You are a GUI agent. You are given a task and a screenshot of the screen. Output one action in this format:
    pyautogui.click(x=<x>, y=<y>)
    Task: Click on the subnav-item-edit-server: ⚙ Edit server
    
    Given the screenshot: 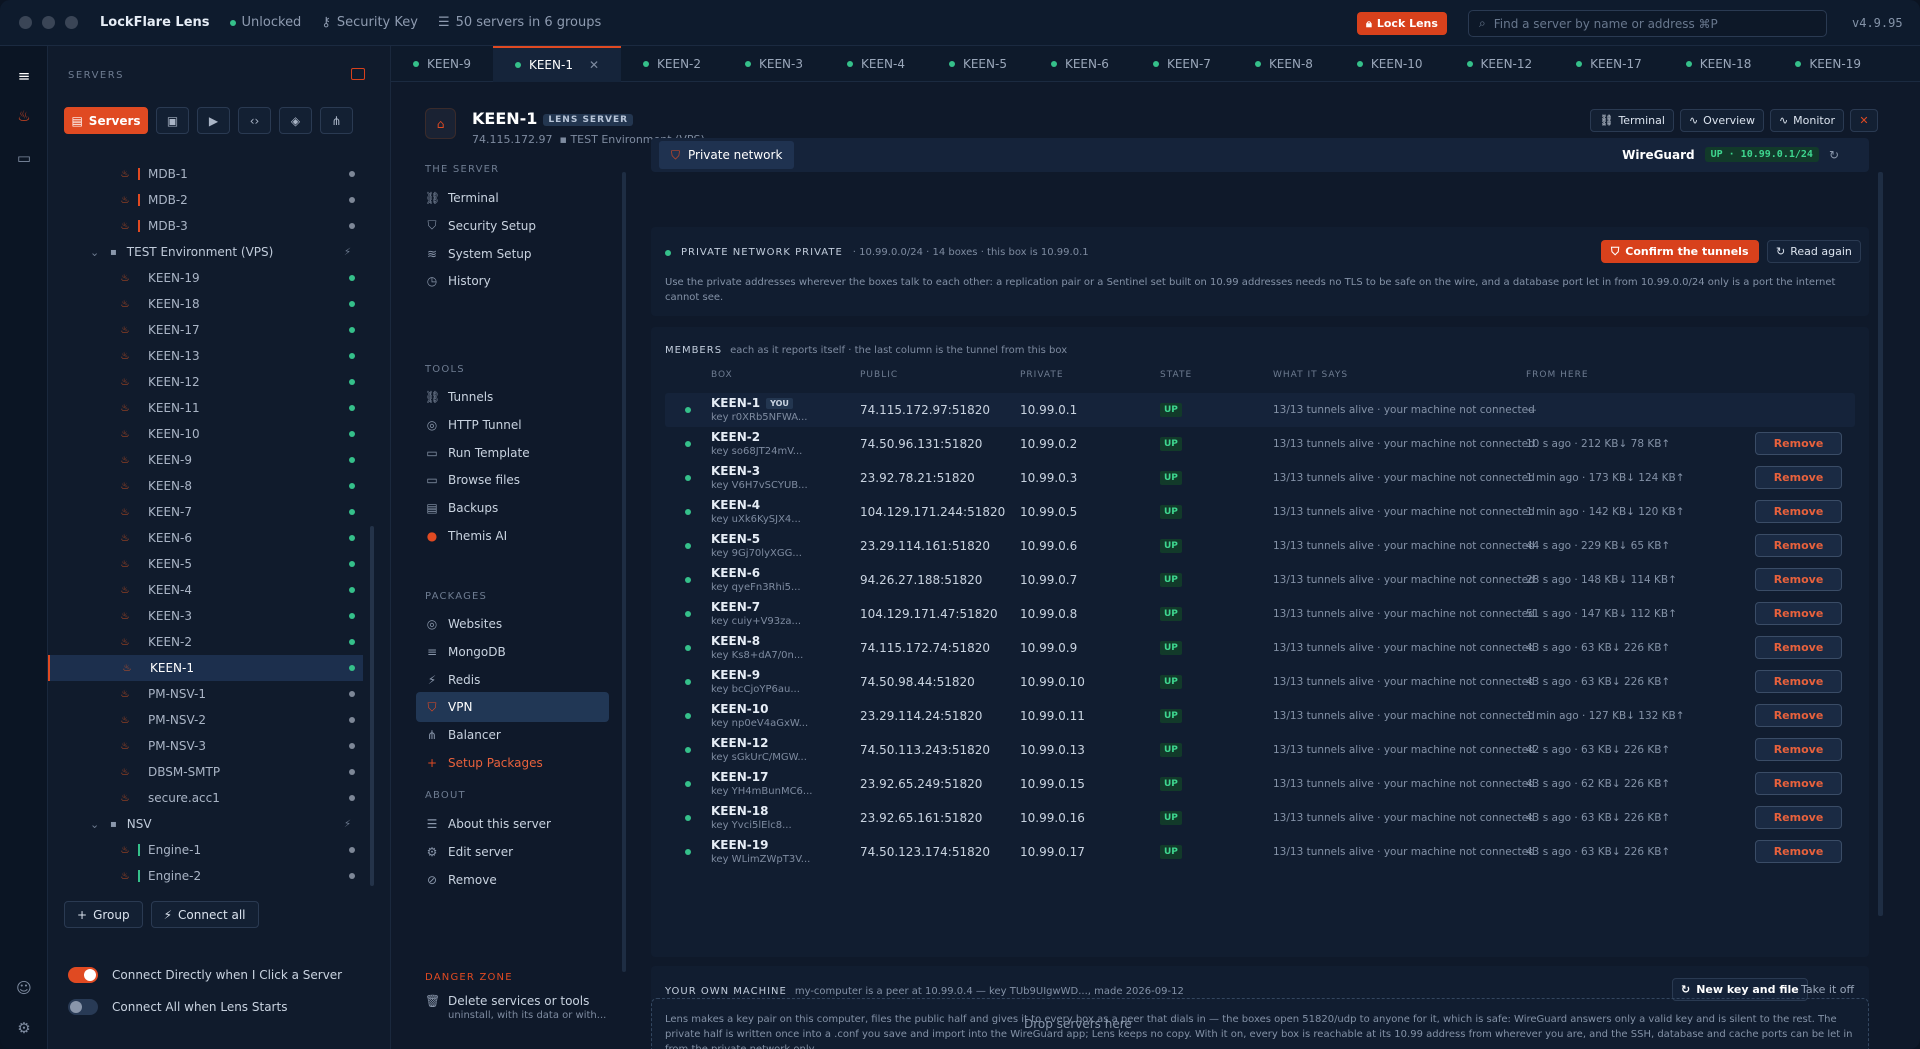 What is the action you would take?
    pyautogui.click(x=512, y=852)
    